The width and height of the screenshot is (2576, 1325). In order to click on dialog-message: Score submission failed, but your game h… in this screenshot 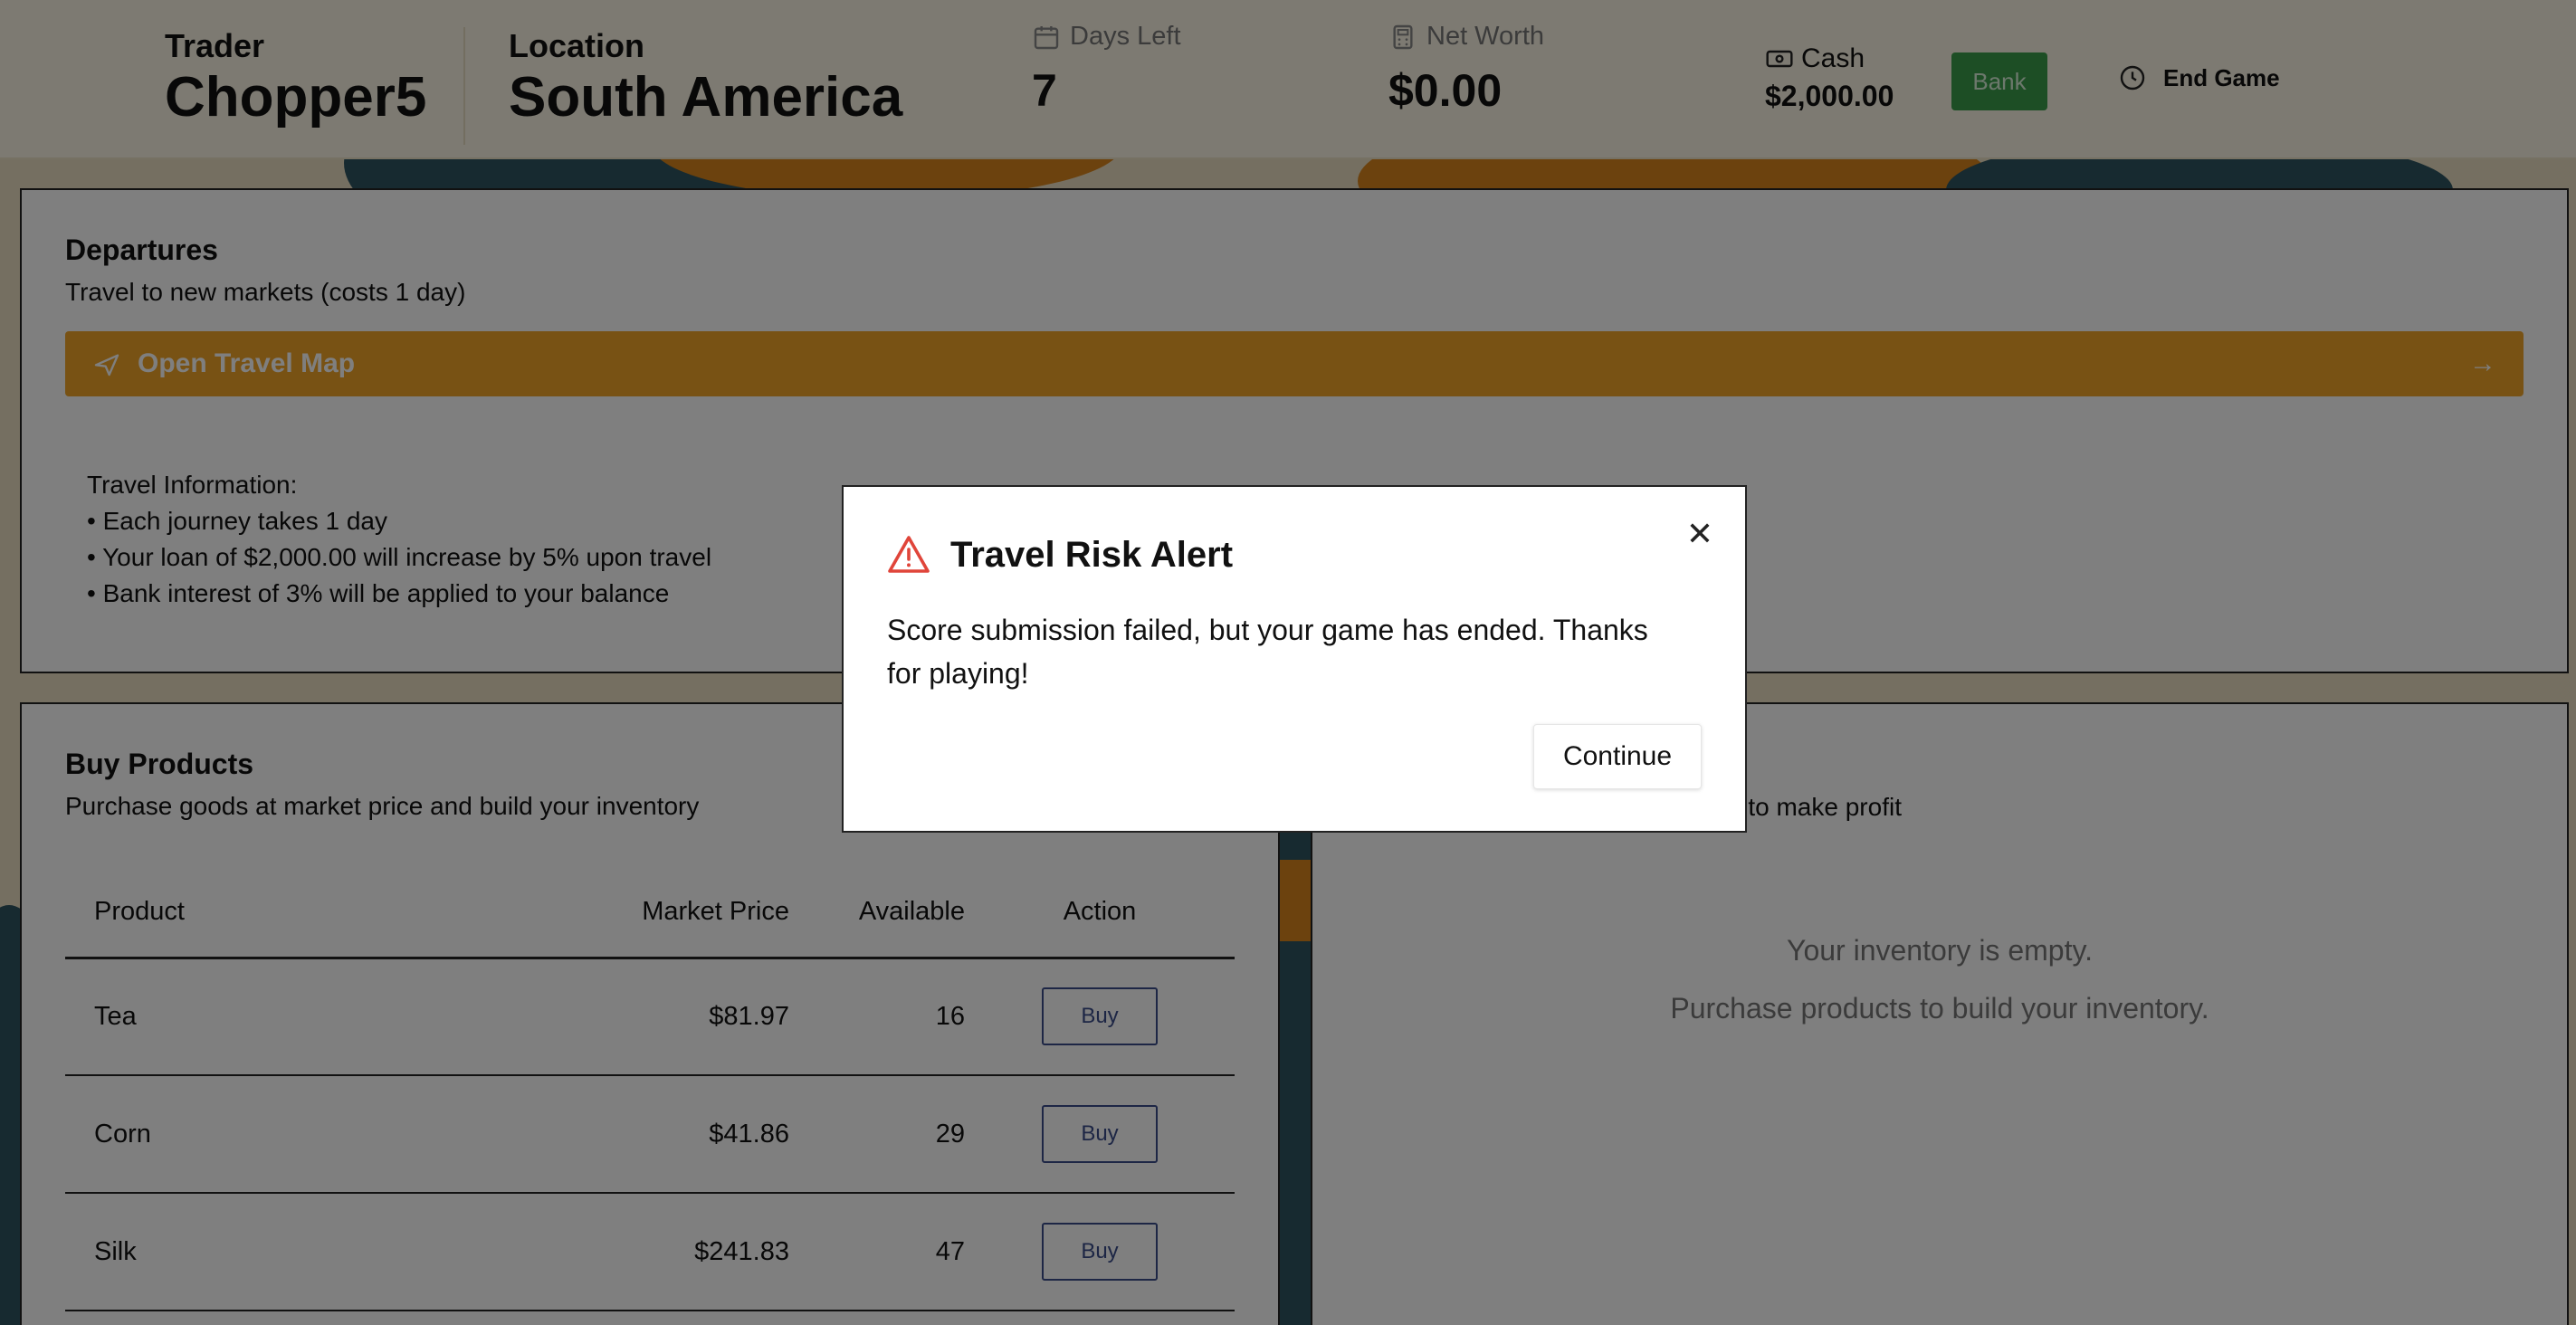, I will do `click(1267, 652)`.